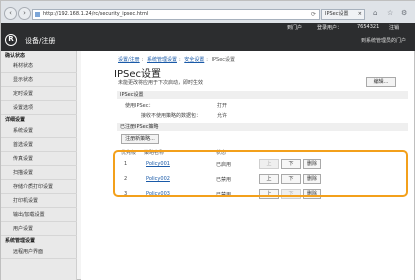 Image resolution: width=415 pixels, height=280 pixels. What do you see at coordinates (39, 66) in the screenshot?
I see `sidebar-item-consumables: 耗材状态` at bounding box center [39, 66].